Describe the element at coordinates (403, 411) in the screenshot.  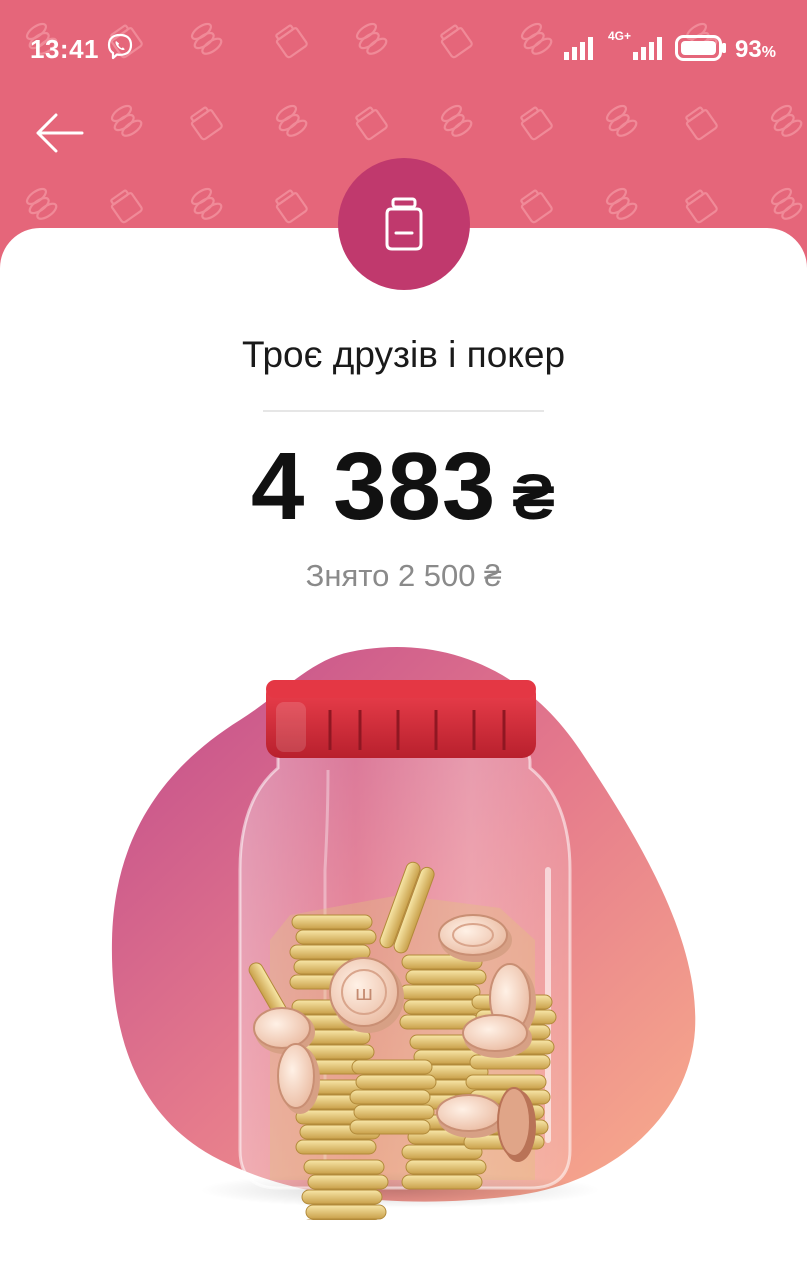
I see `divider` at that location.